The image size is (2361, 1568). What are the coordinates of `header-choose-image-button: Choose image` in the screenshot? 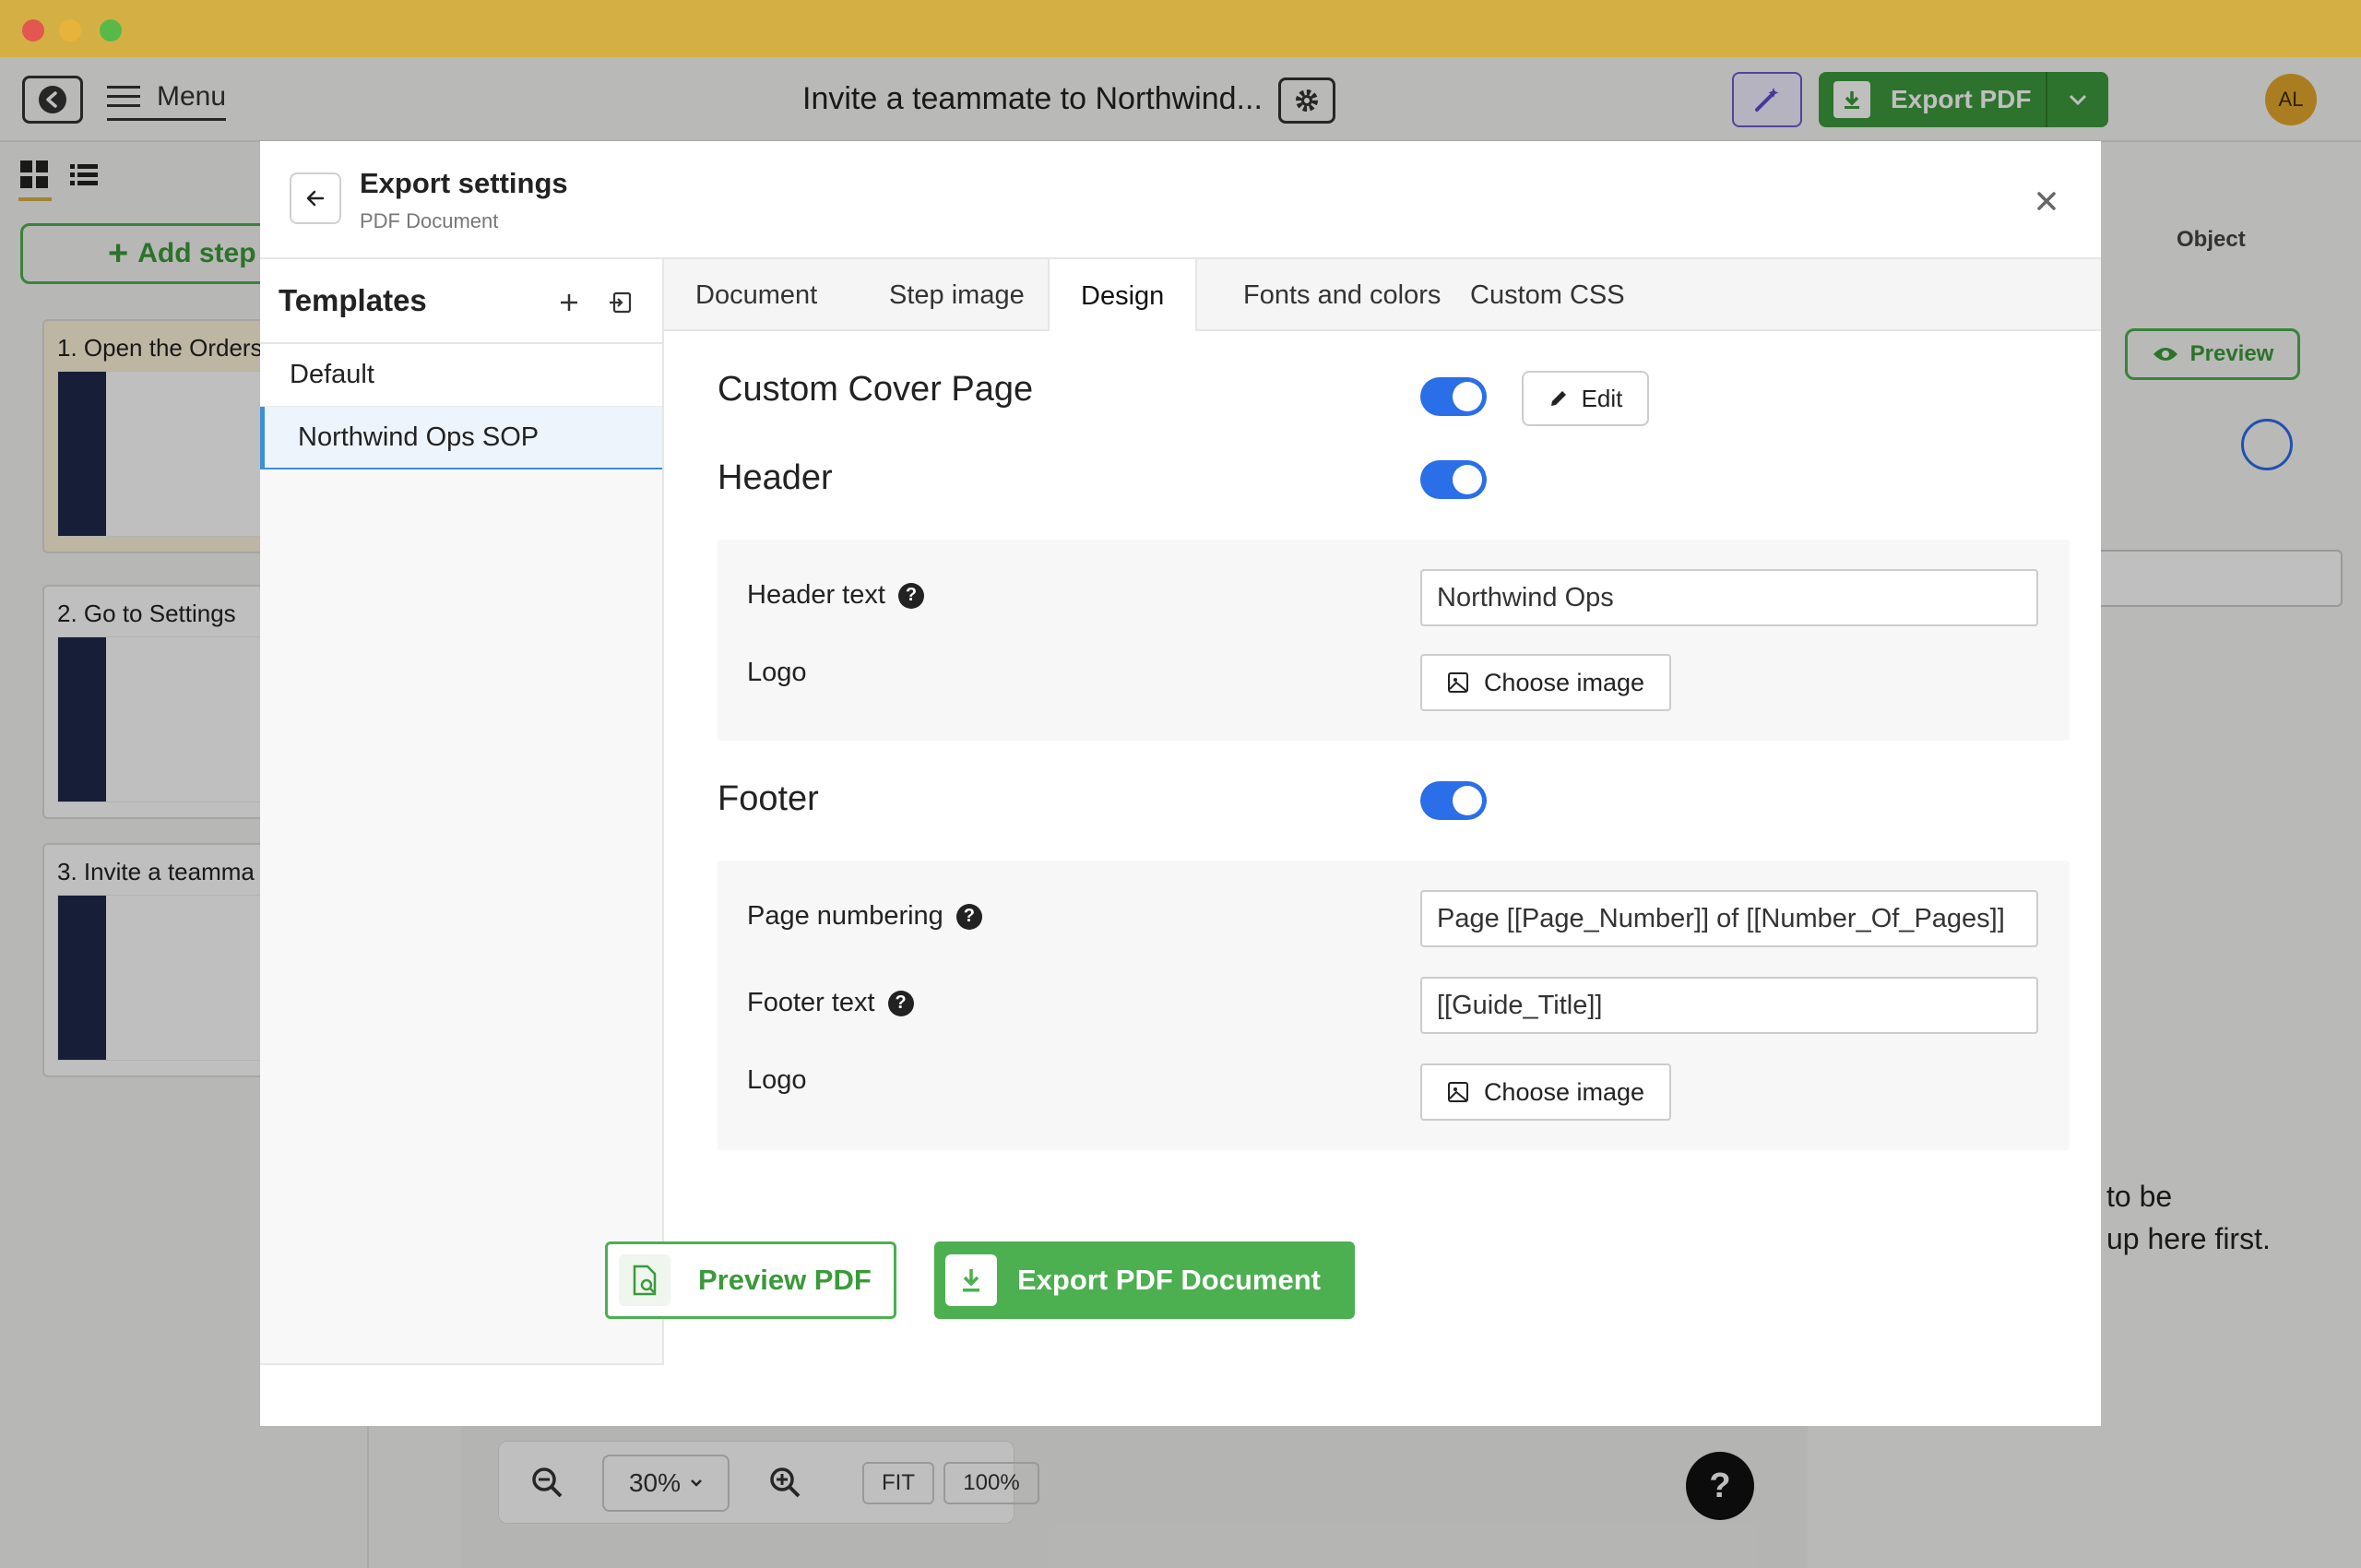 It's located at (1545, 682).